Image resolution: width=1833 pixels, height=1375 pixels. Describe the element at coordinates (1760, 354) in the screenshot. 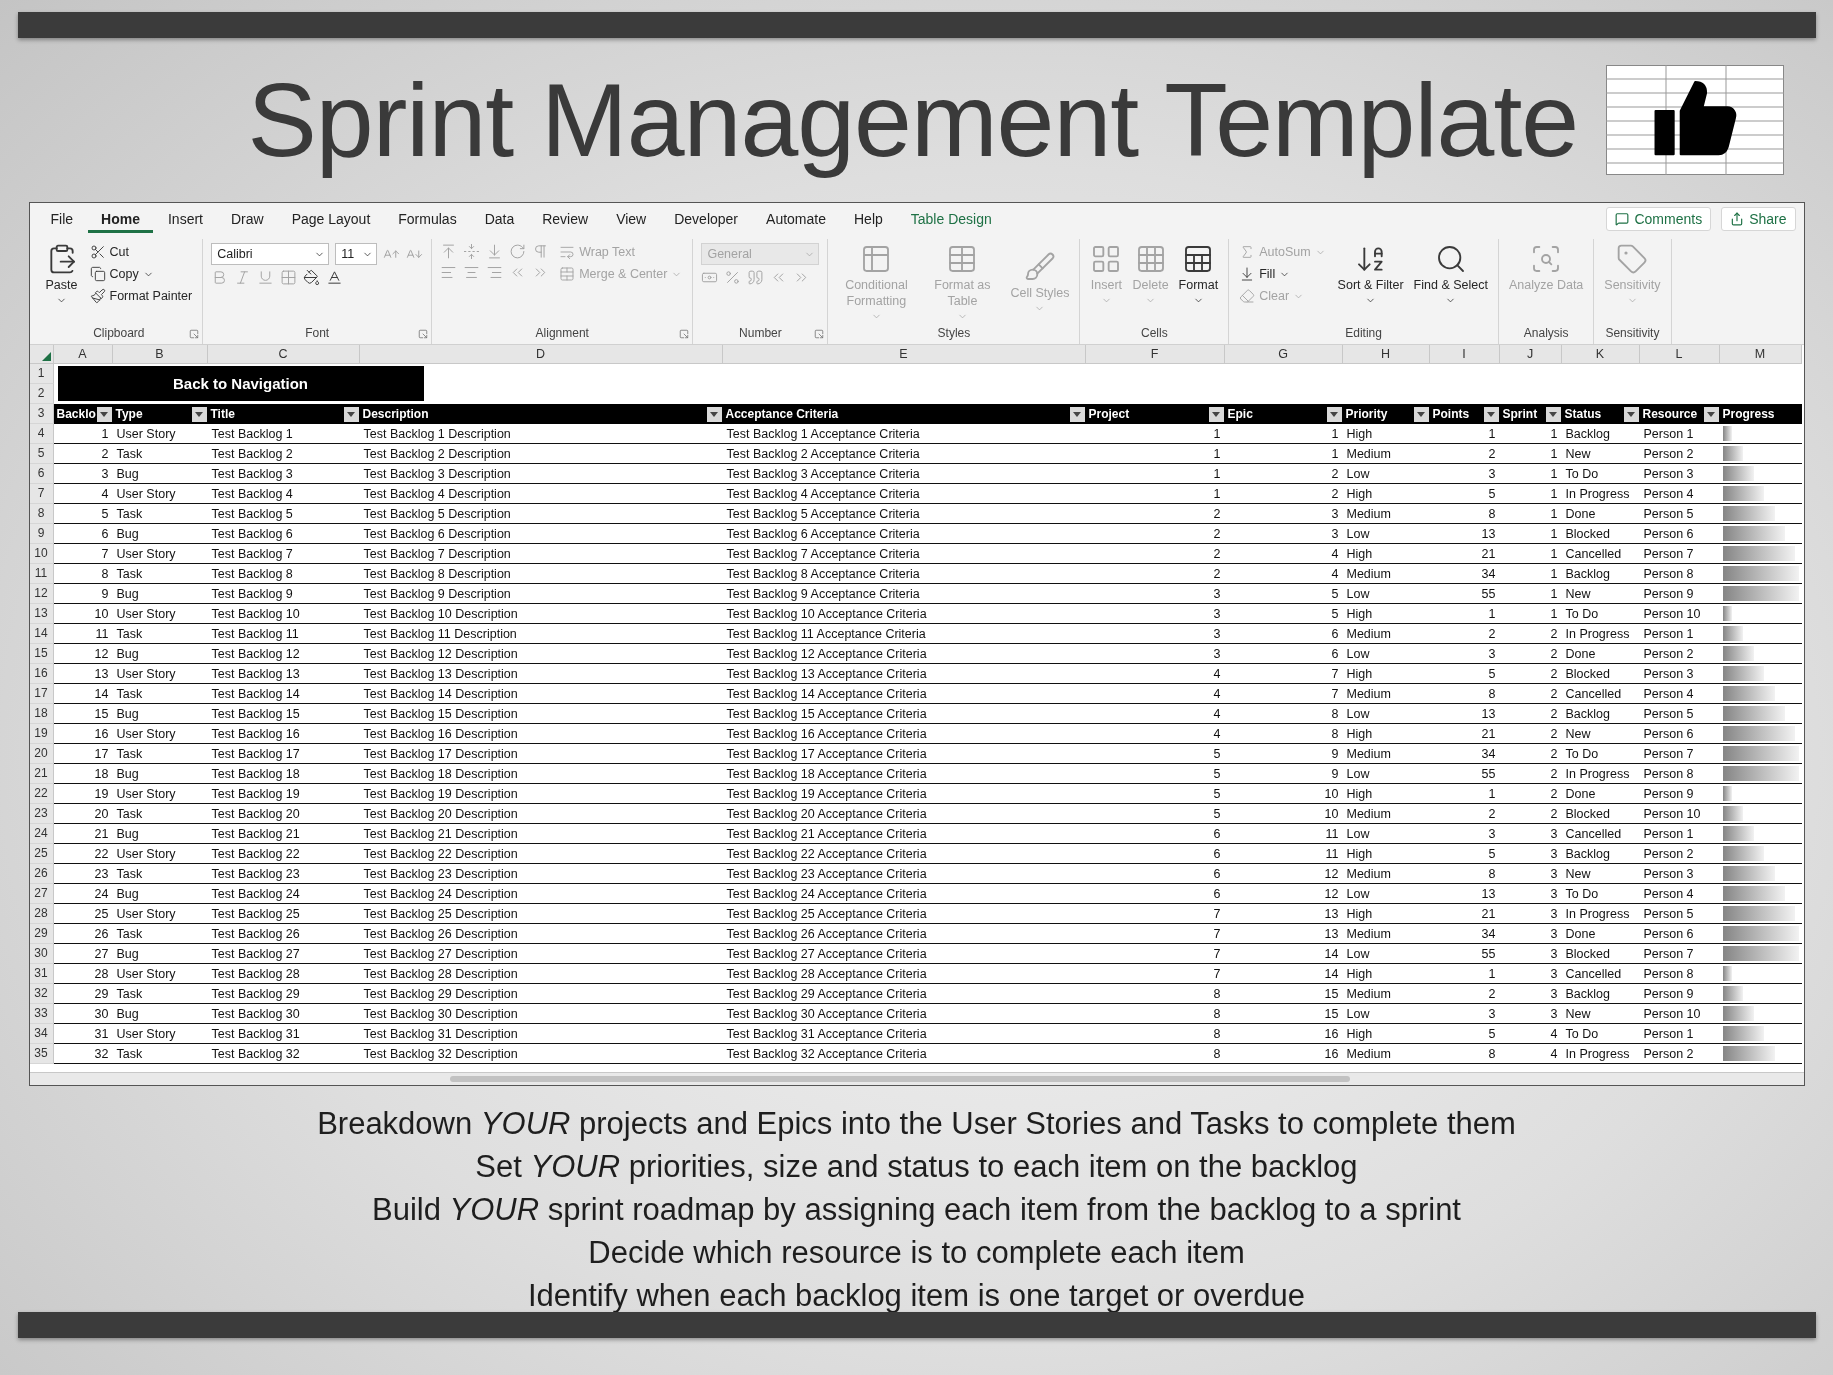

I see `column-header: M` at that location.